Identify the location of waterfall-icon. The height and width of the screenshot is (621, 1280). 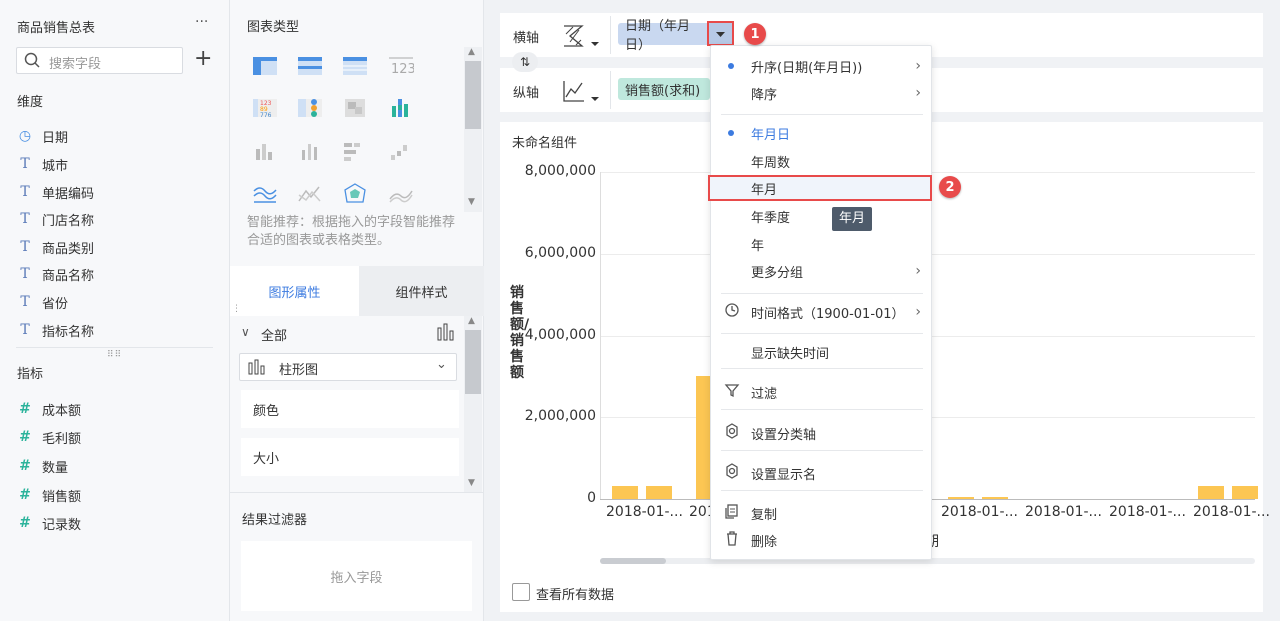
(401, 151).